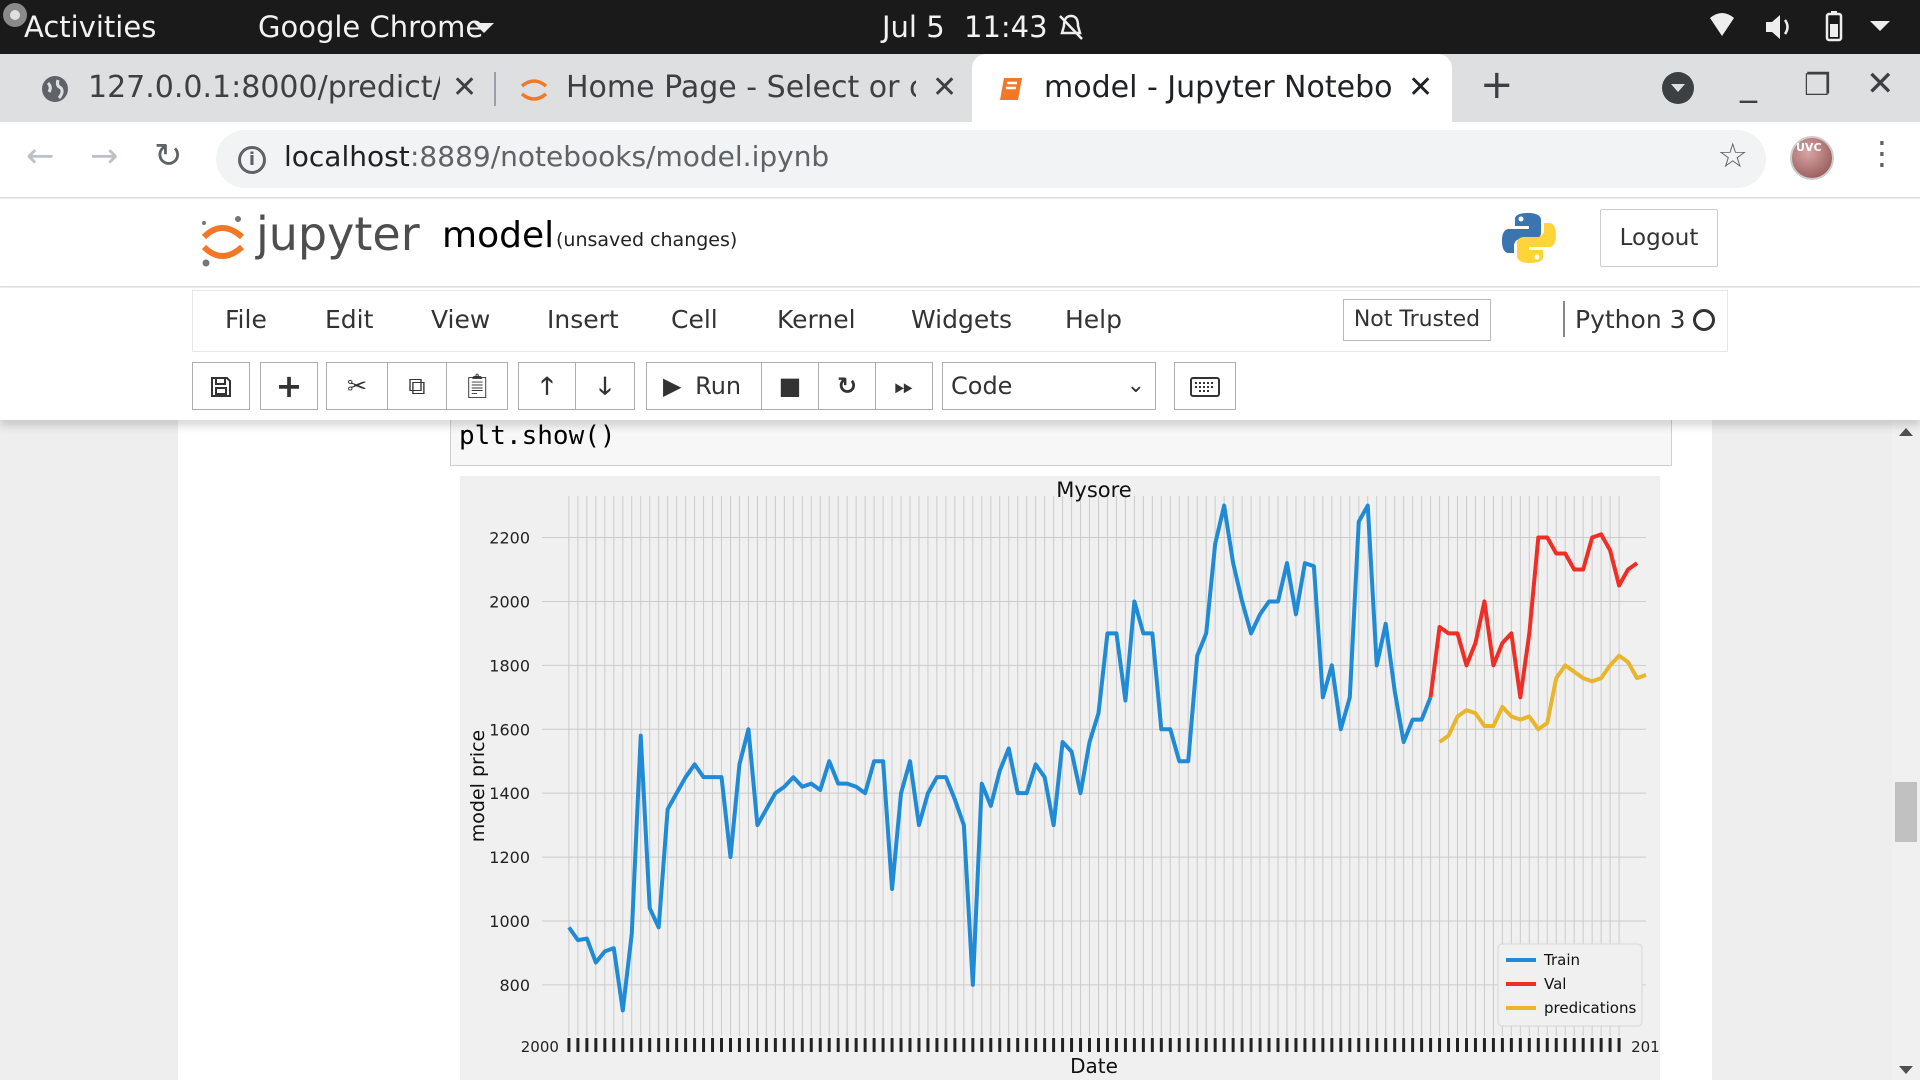  I want to click on paste-icon: 📋︎, so click(477, 386).